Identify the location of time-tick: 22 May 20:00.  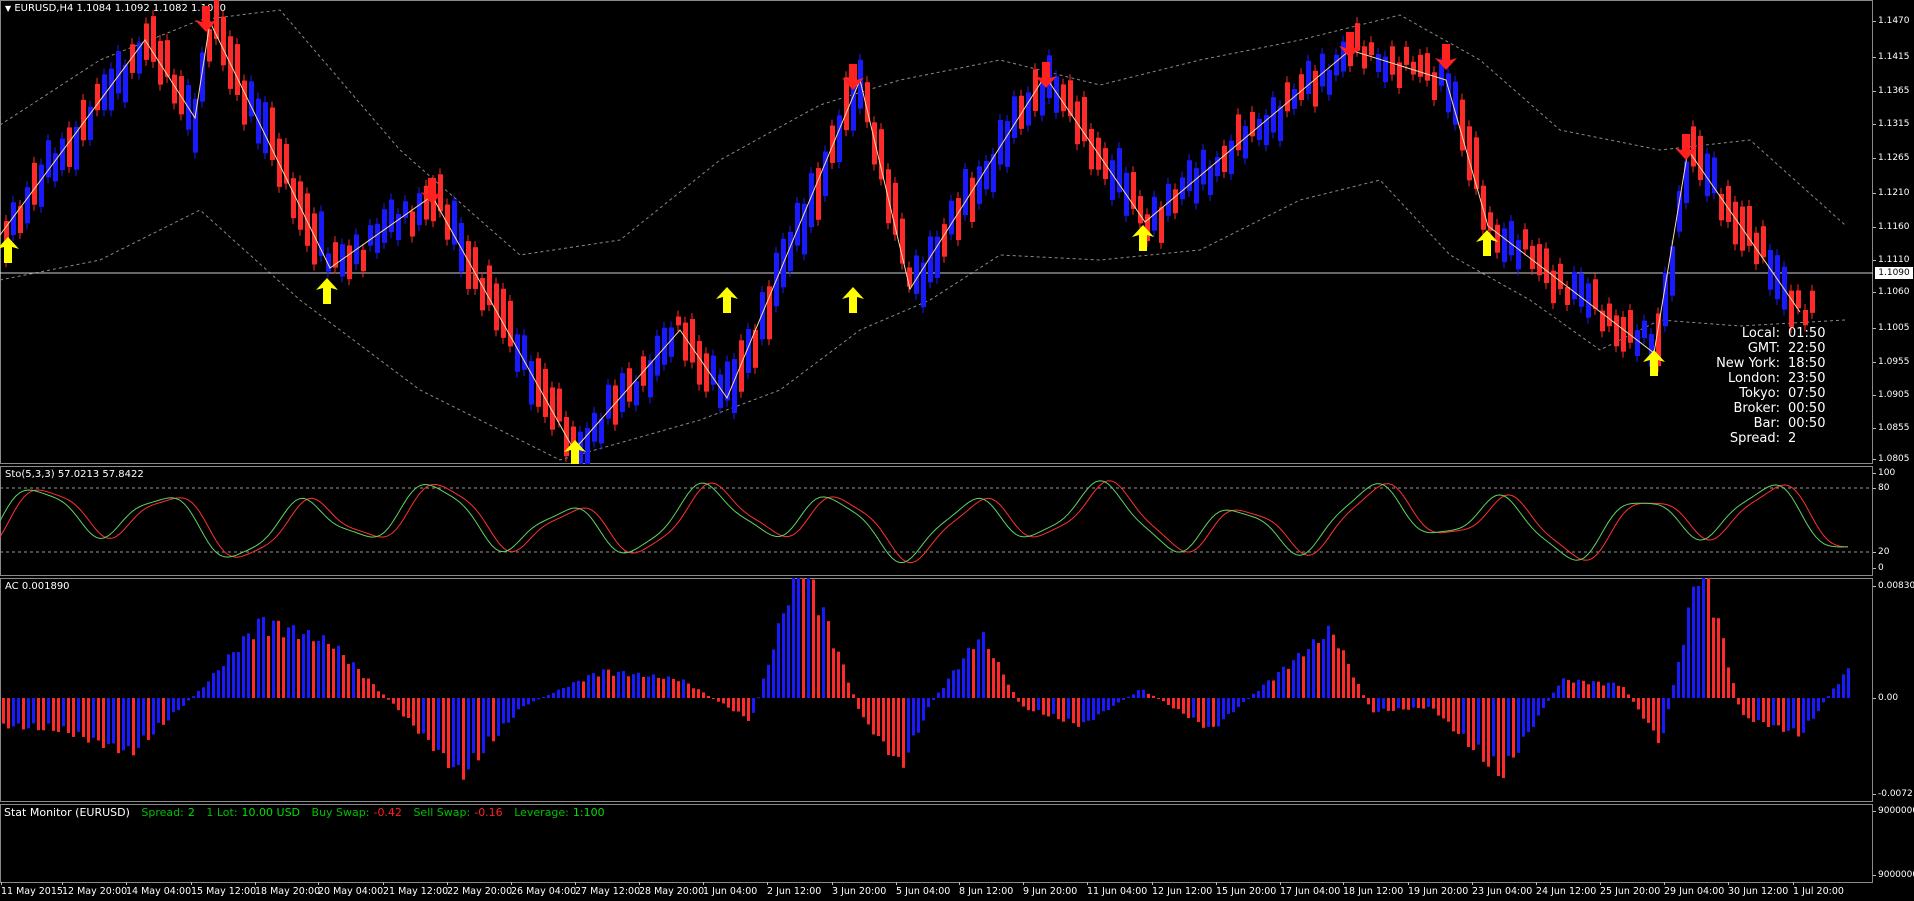
(480, 889).